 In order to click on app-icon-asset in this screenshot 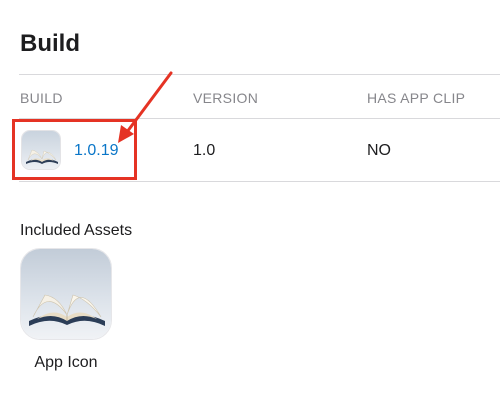, I will do `click(66, 294)`.